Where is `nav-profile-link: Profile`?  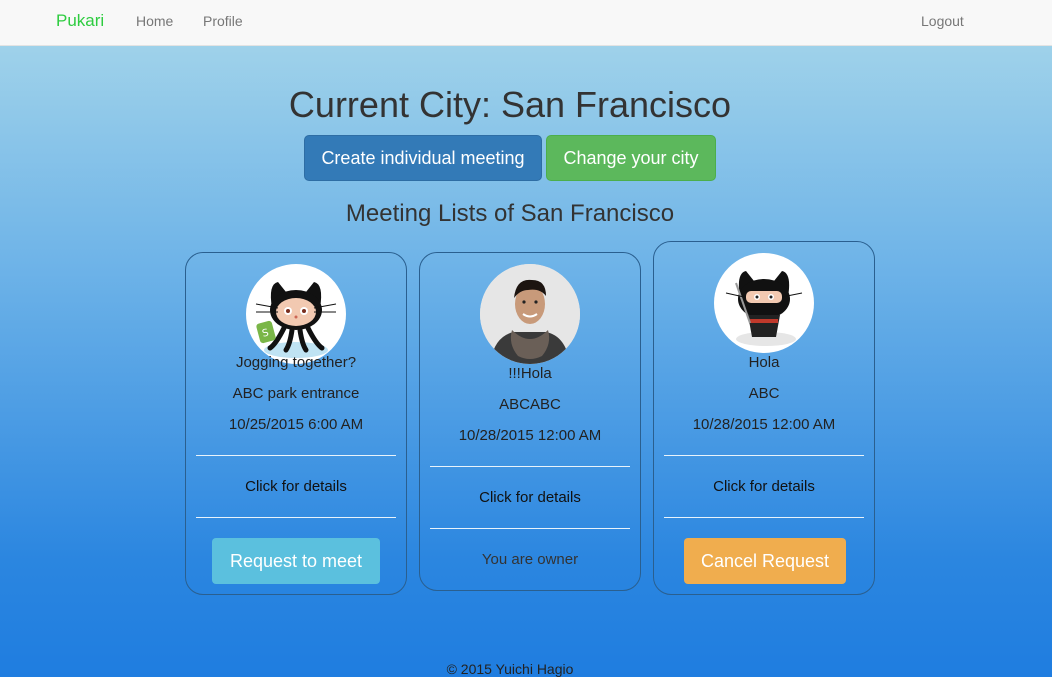 nav-profile-link: Profile is located at coordinates (223, 21).